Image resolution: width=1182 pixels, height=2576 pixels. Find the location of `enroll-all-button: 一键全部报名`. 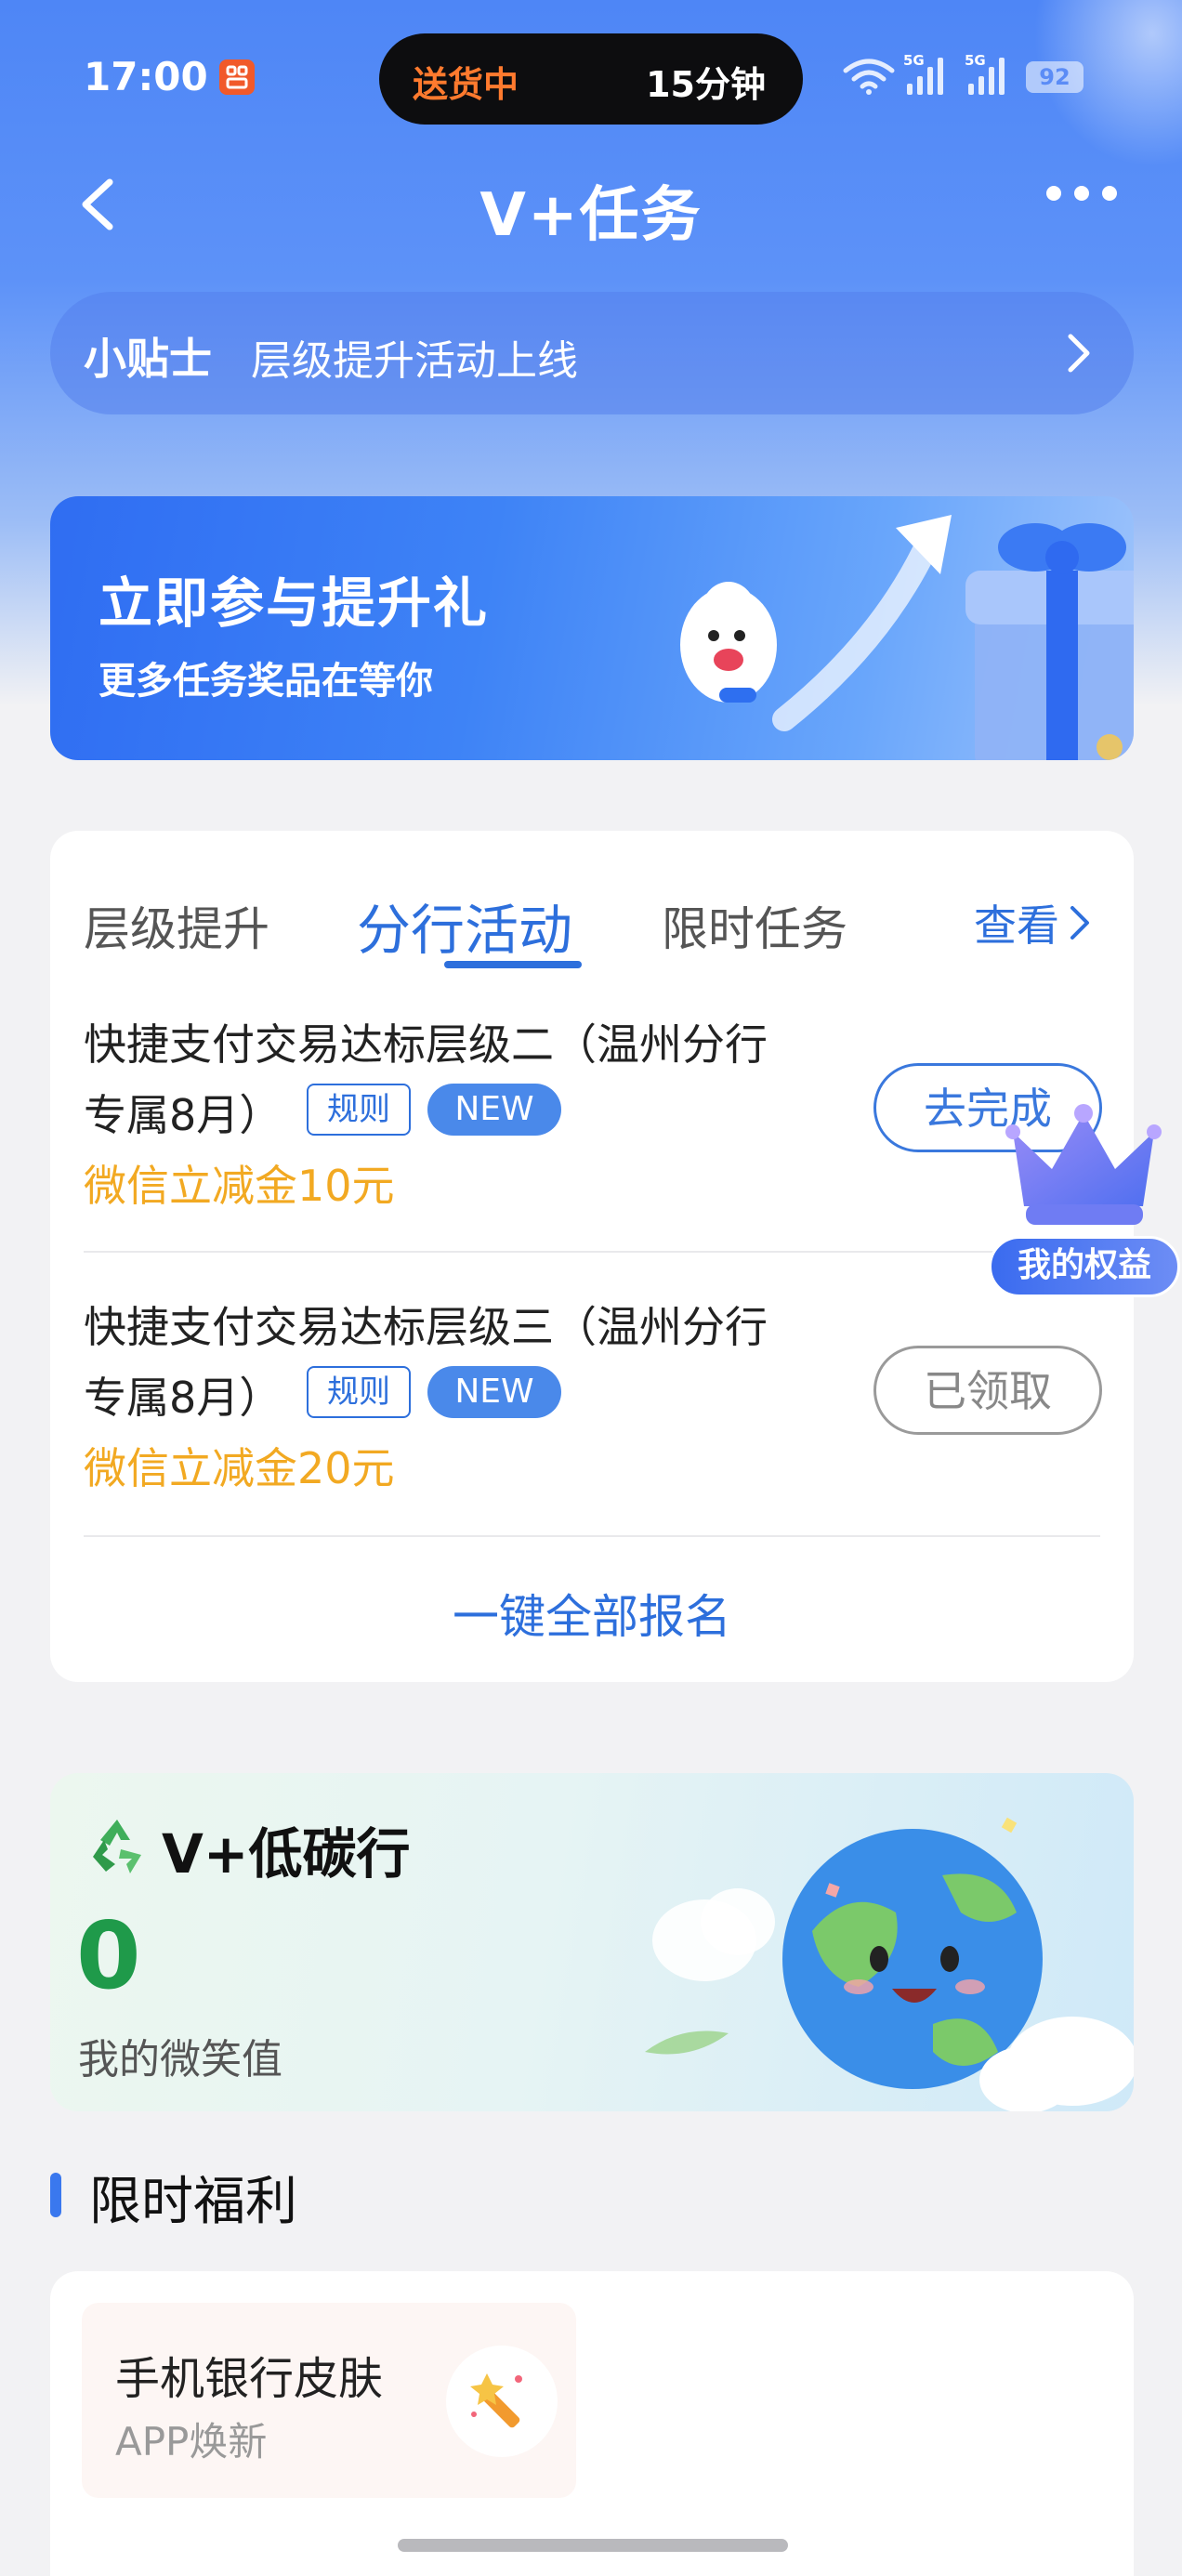

enroll-all-button: 一键全部报名 is located at coordinates (592, 1613).